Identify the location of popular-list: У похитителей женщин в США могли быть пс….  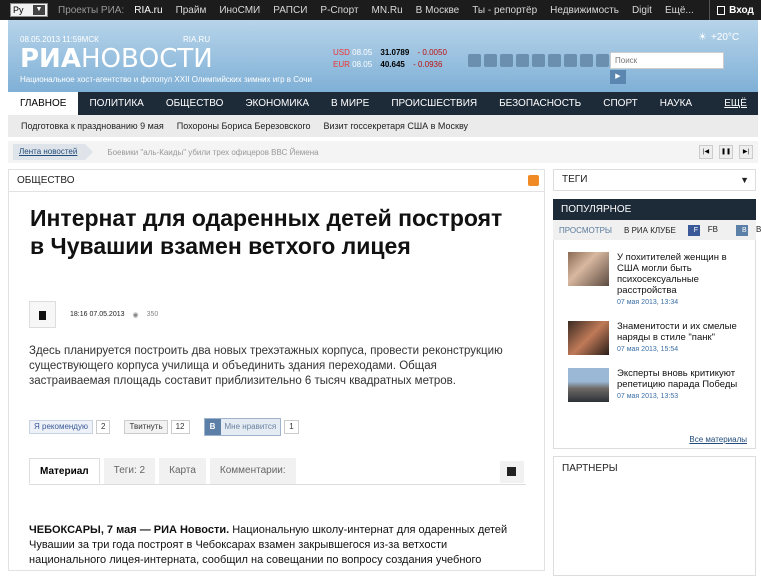
(654, 344).